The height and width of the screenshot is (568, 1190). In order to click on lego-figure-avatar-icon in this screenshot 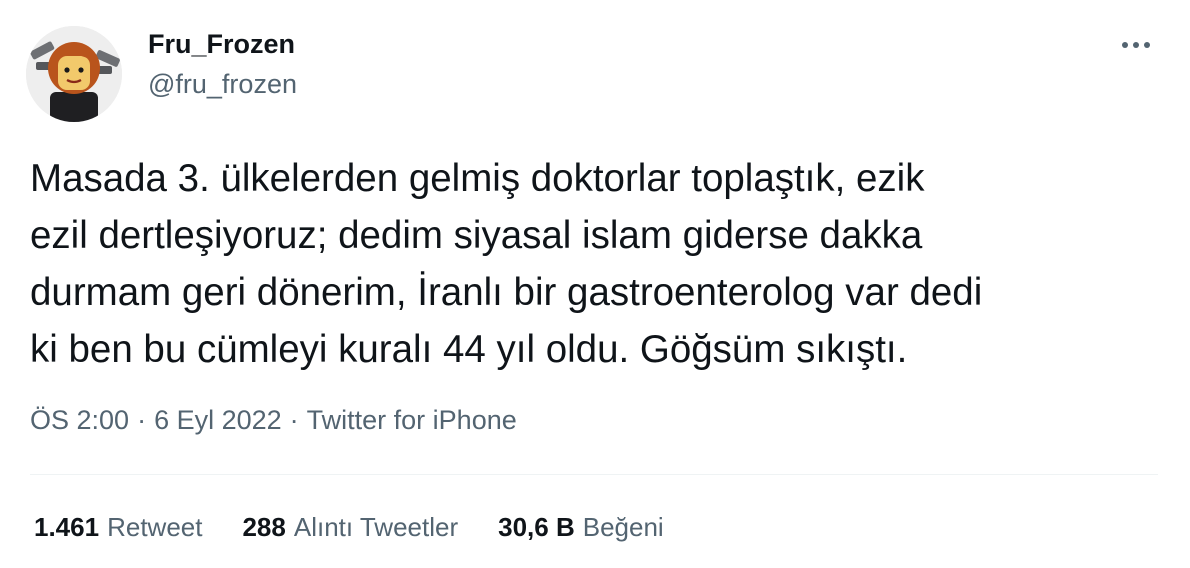, I will do `click(74, 74)`.